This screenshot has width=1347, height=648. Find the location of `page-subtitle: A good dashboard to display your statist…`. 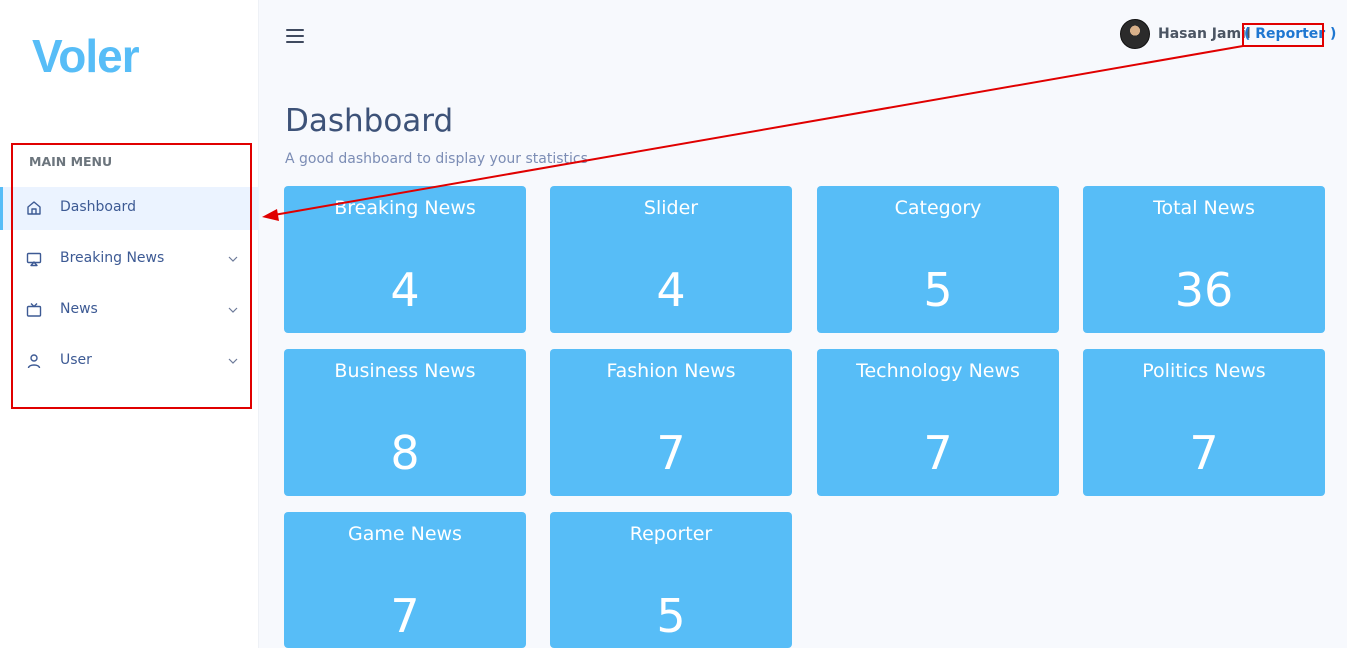

page-subtitle: A good dashboard to display your statist… is located at coordinates (436, 159).